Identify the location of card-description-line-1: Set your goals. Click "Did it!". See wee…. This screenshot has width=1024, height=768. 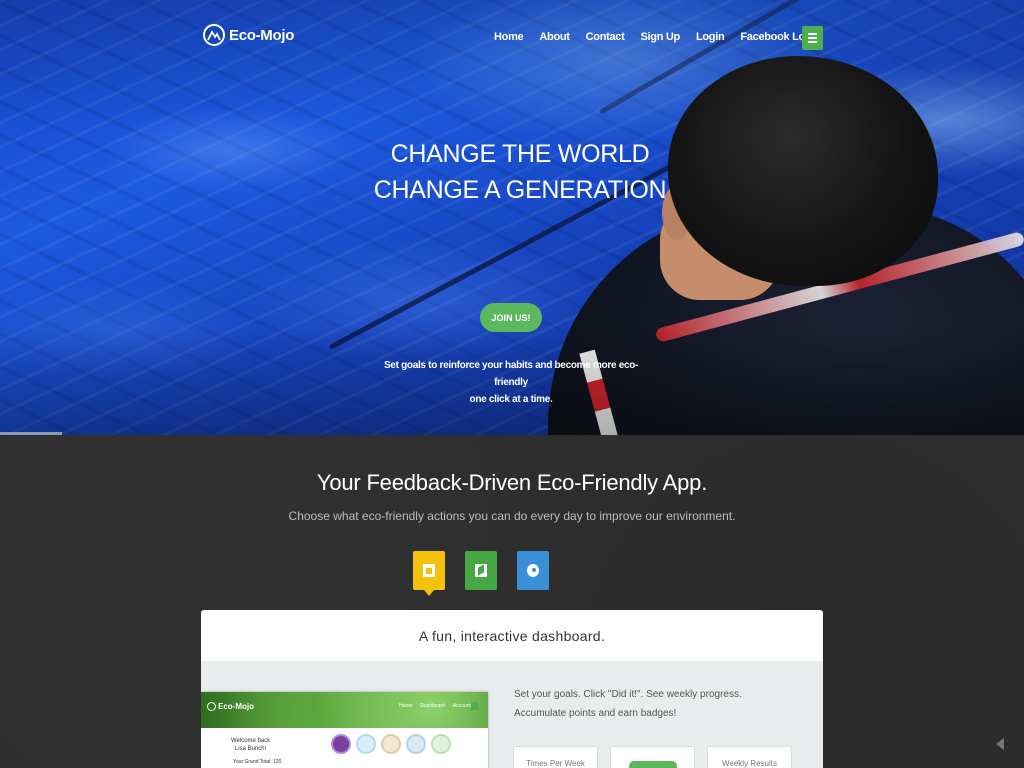
(628, 694).